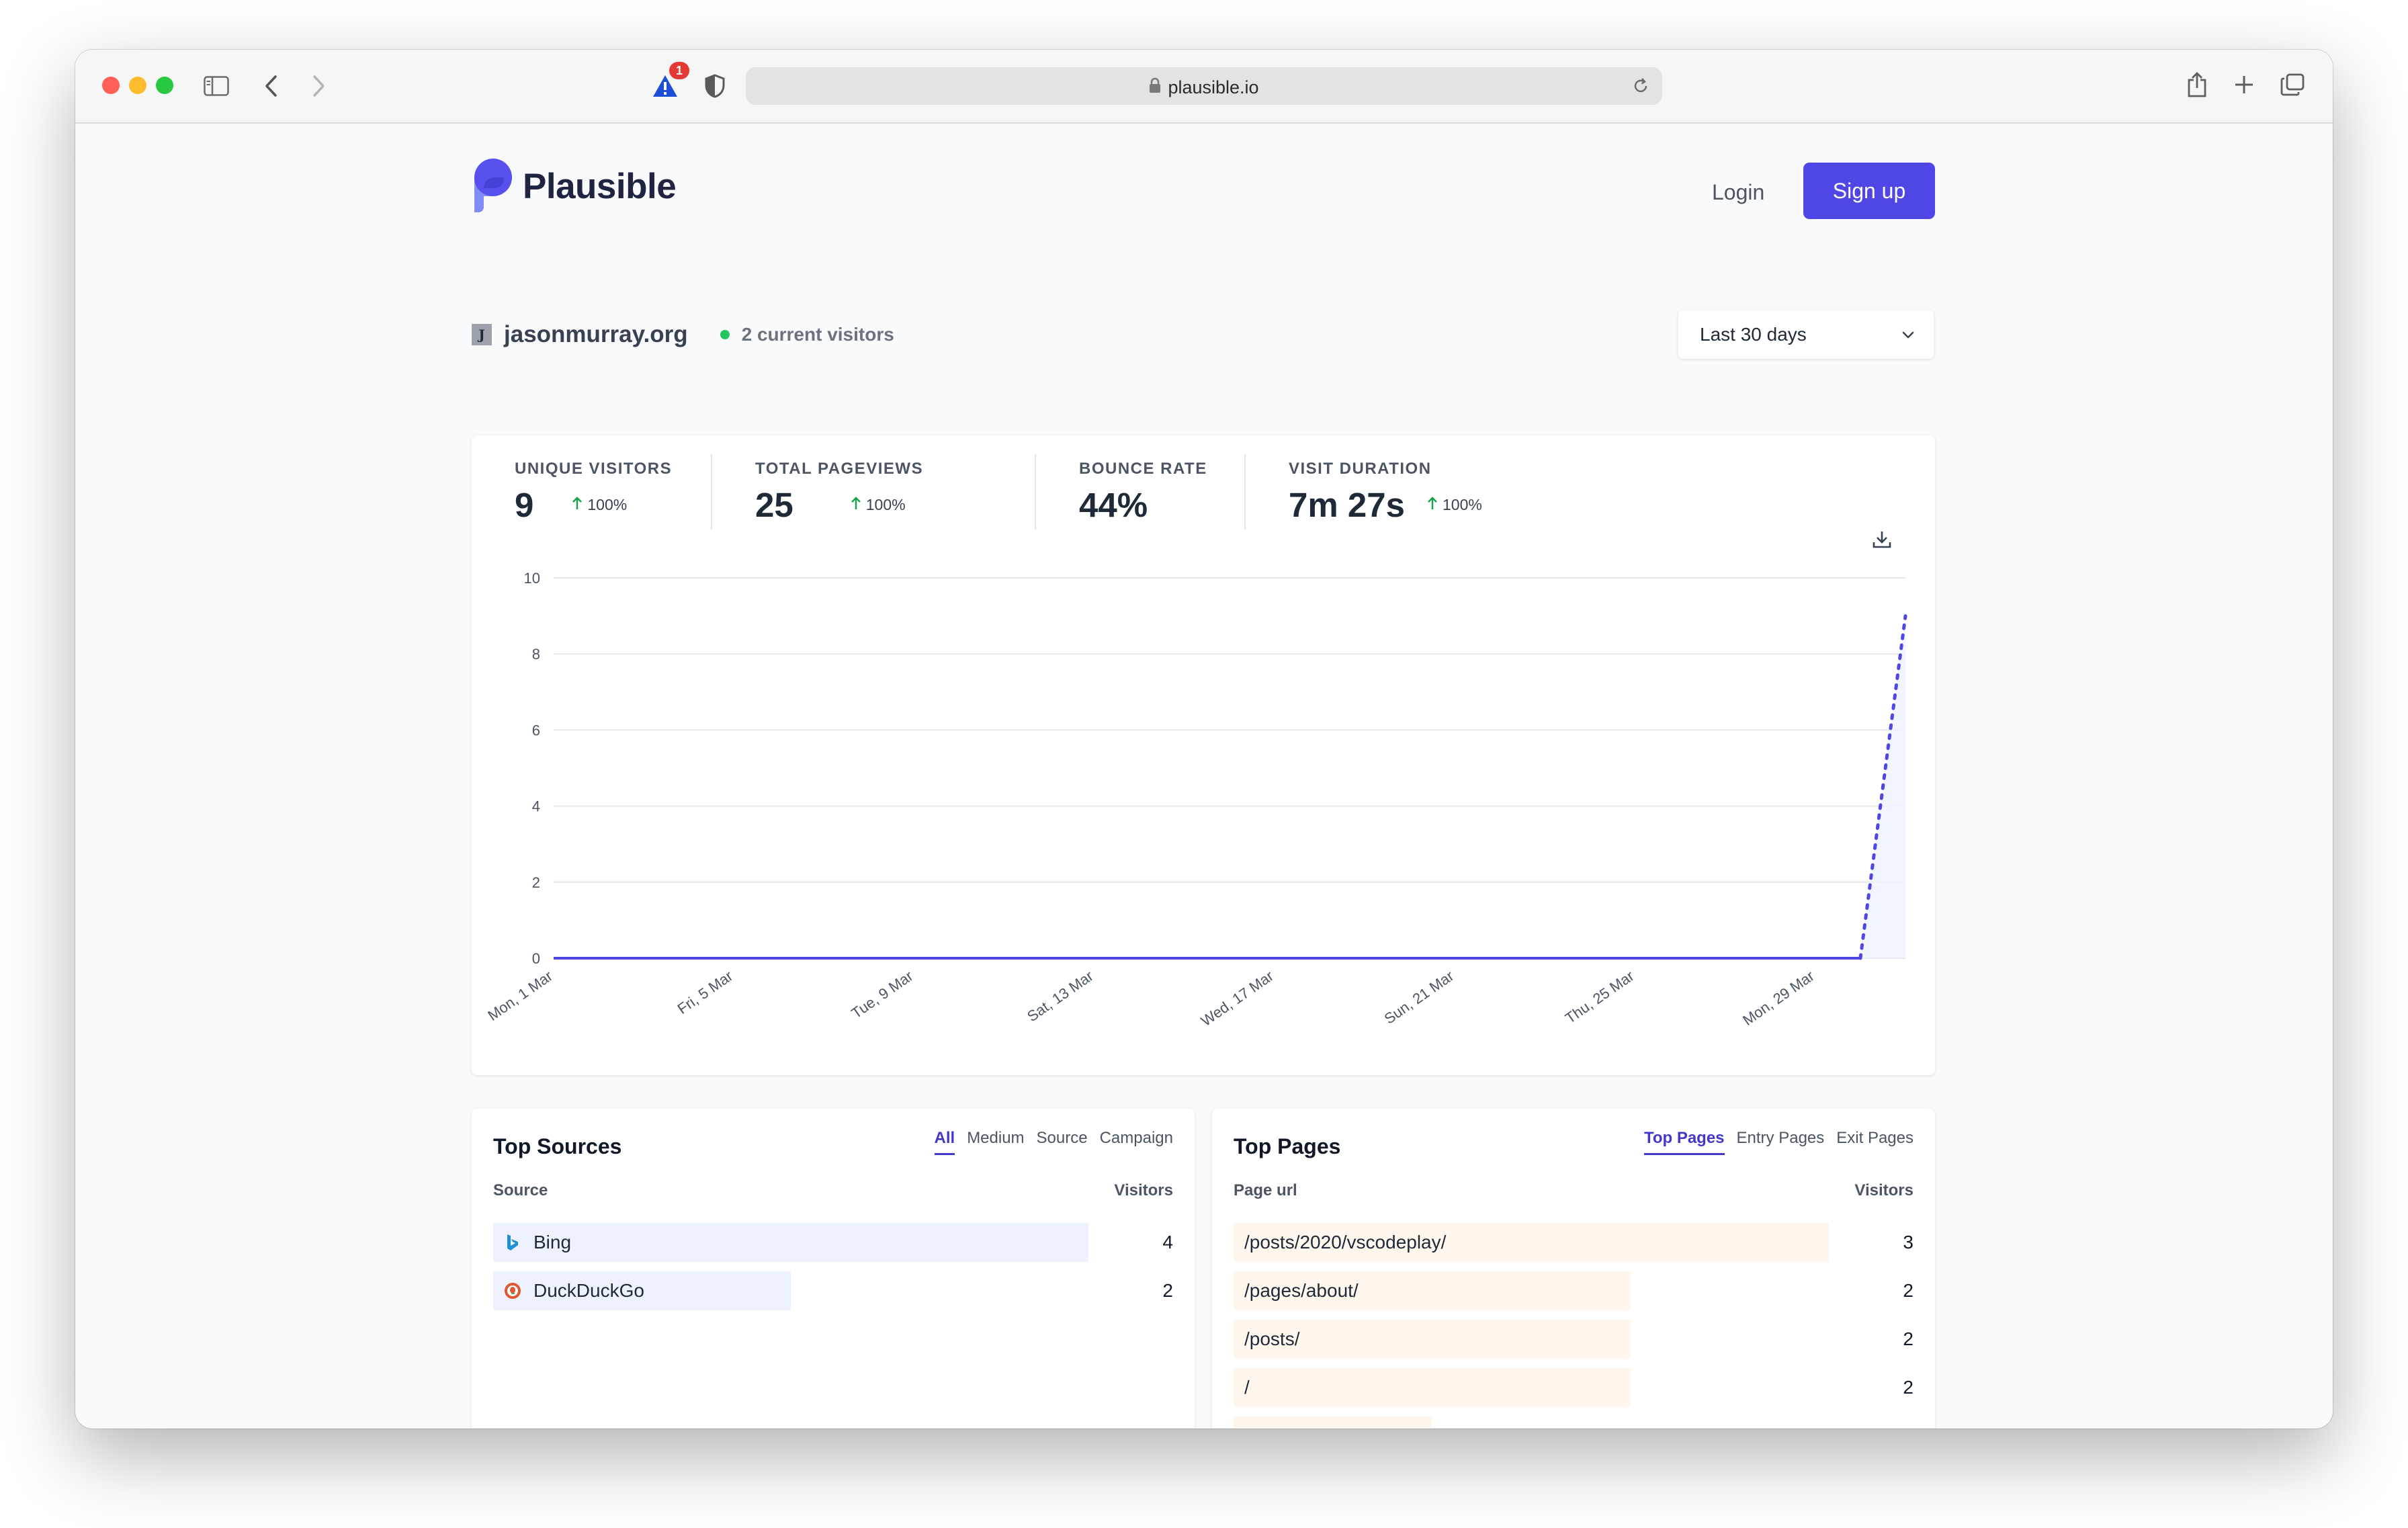  I want to click on signup-button: Sign up, so click(1869, 191).